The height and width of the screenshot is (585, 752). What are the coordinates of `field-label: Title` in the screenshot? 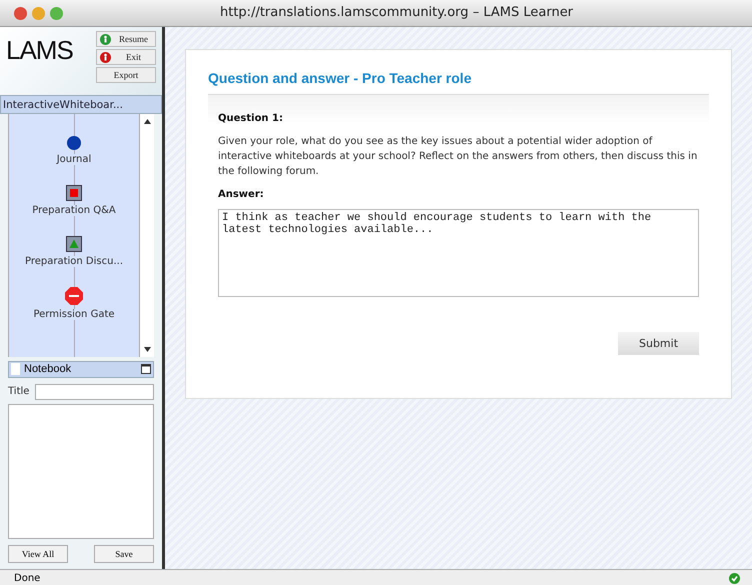 It's located at (19, 392).